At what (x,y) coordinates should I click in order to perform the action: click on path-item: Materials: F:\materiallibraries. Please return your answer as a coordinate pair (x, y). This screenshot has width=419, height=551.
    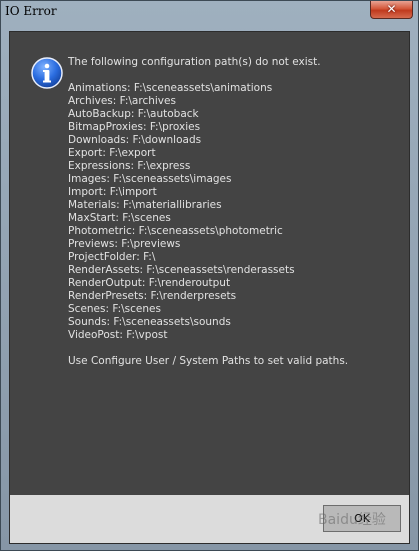
    Looking at the image, I should click on (145, 205).